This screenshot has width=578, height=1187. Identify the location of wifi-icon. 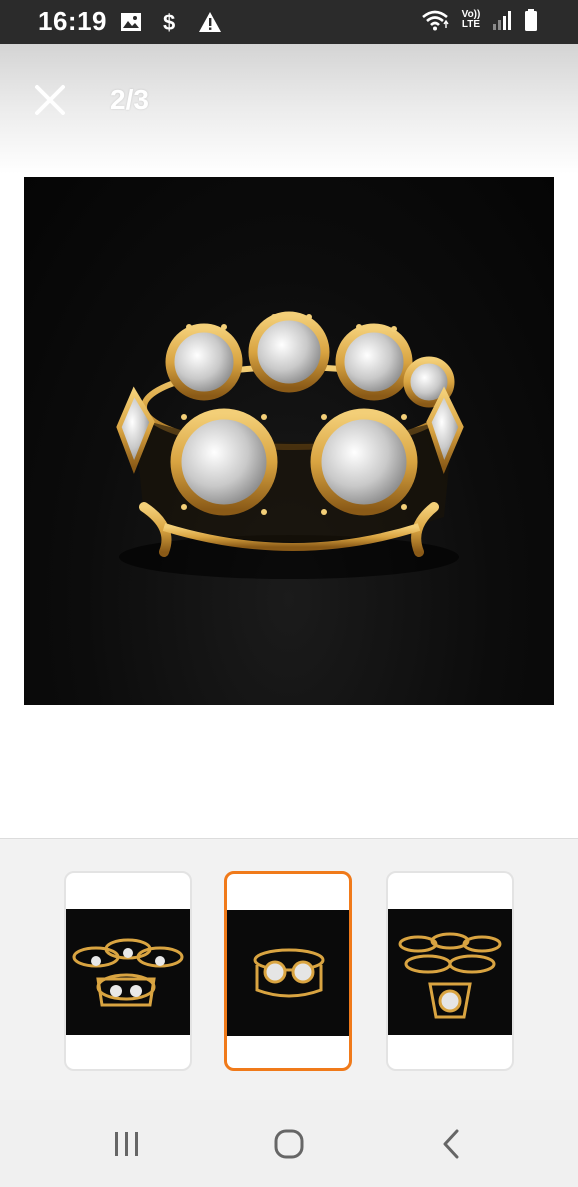
(435, 20).